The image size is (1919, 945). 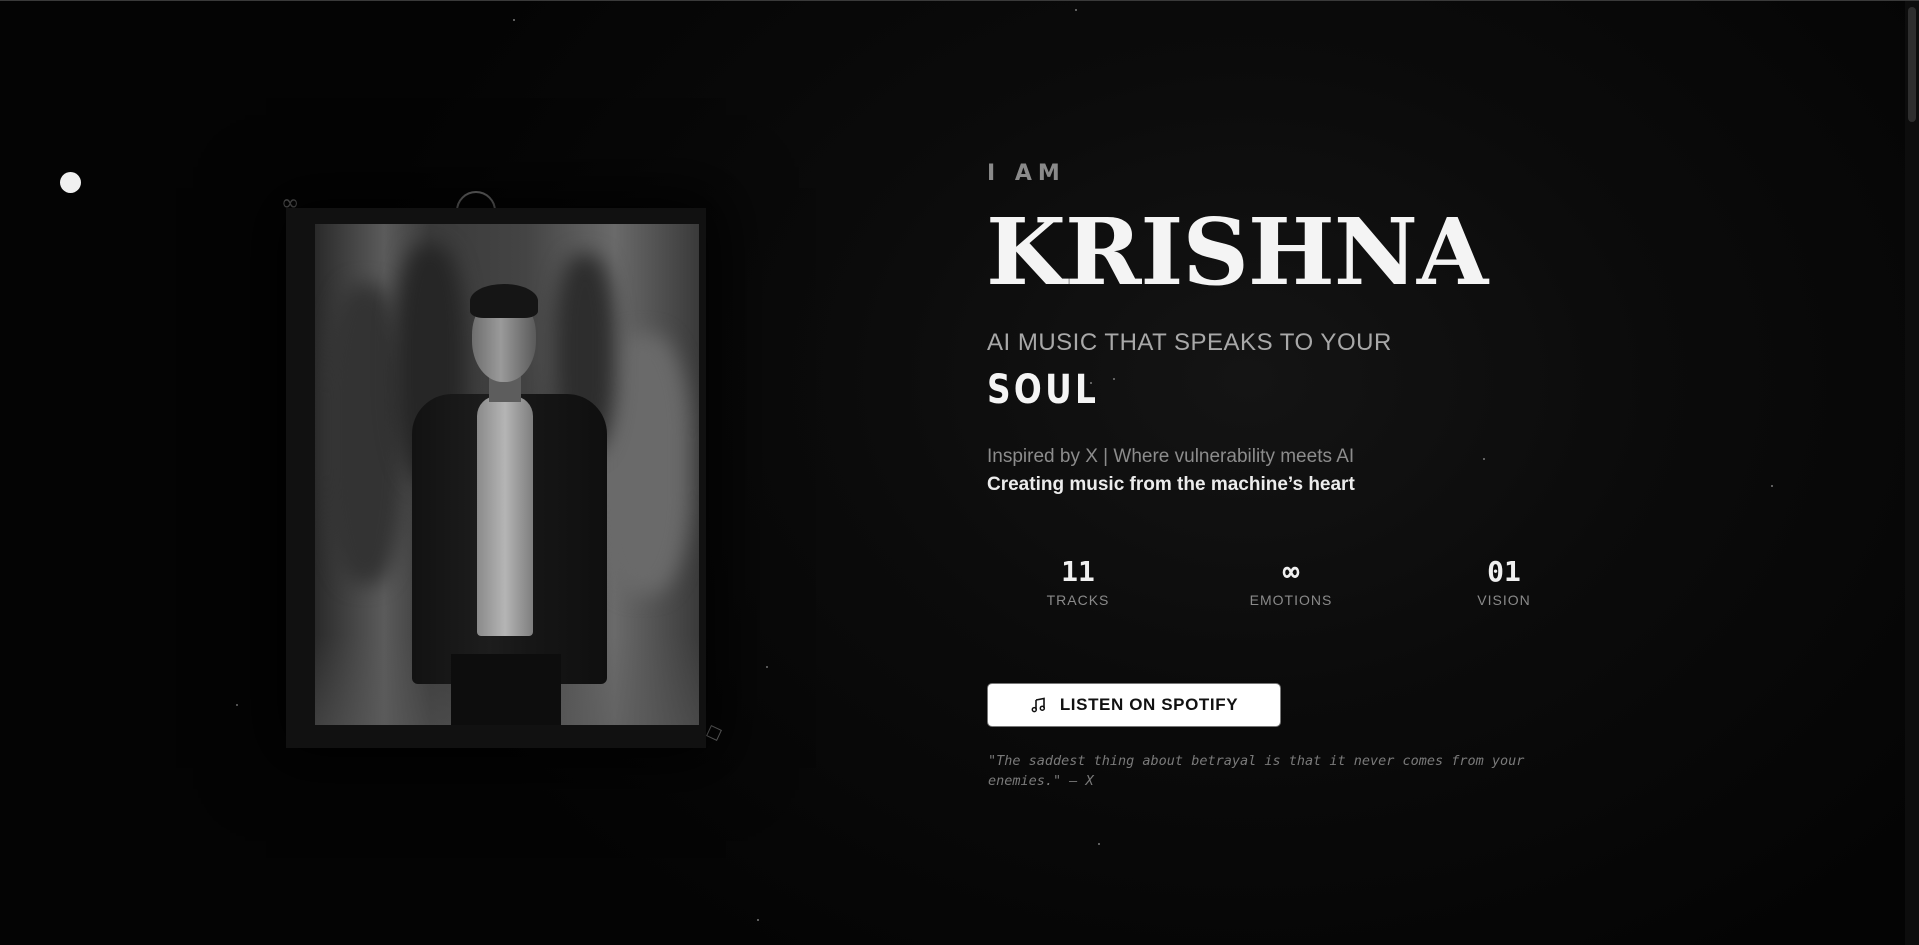 I want to click on person-legs, so click(x=506, y=689).